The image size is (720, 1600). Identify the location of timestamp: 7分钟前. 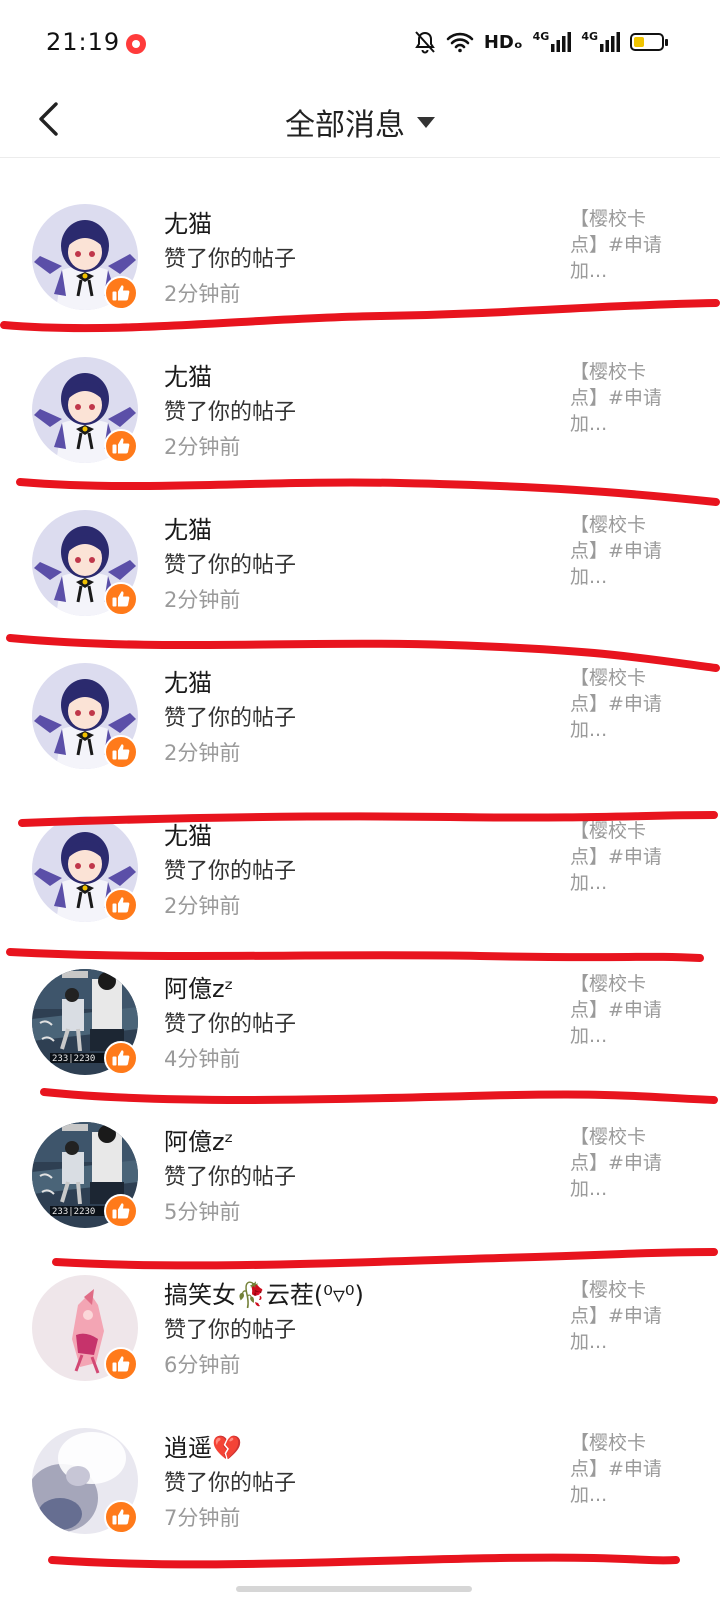
(202, 1518).